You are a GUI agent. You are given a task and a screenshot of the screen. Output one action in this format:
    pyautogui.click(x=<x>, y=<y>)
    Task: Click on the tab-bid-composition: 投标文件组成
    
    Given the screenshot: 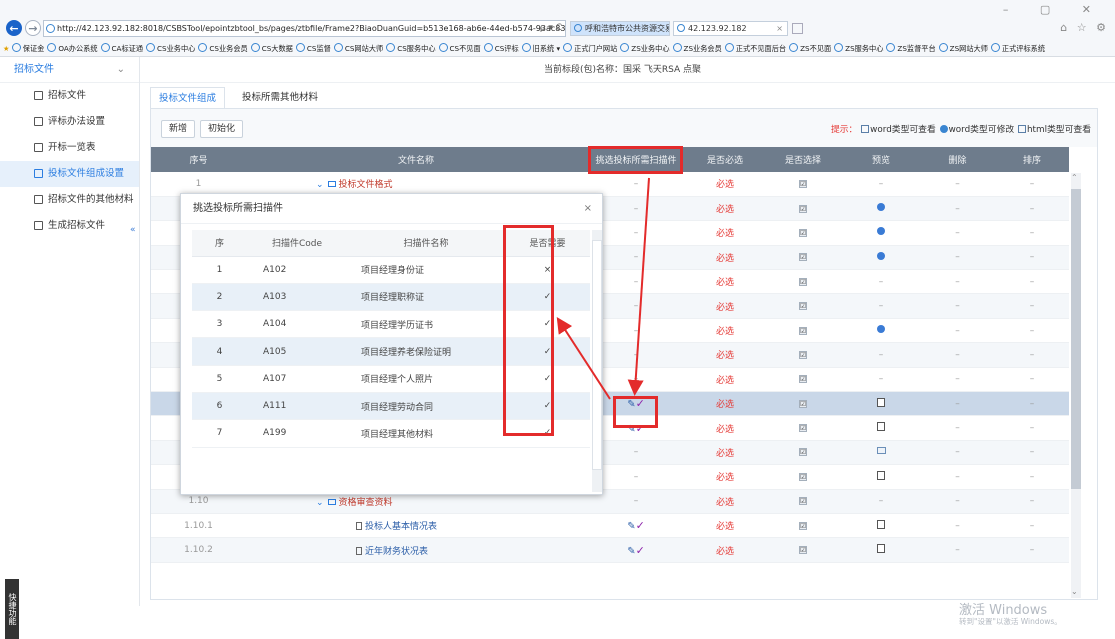 What is the action you would take?
    pyautogui.click(x=188, y=98)
    